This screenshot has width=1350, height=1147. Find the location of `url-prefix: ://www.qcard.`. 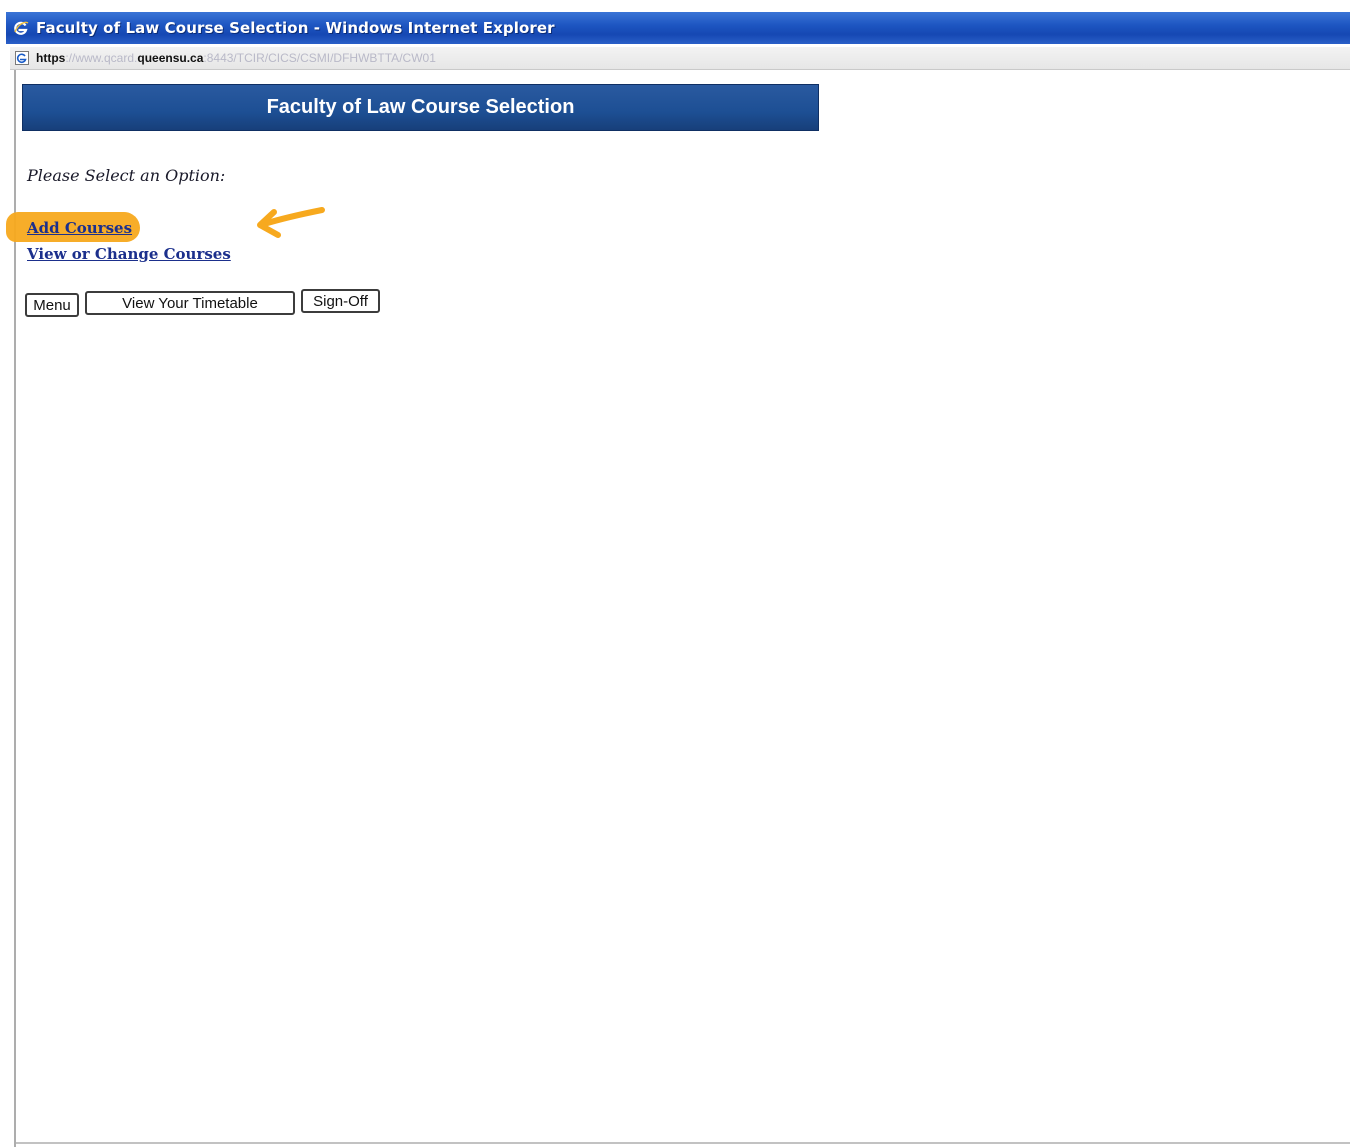

url-prefix: ://www.qcard. is located at coordinates (101, 58).